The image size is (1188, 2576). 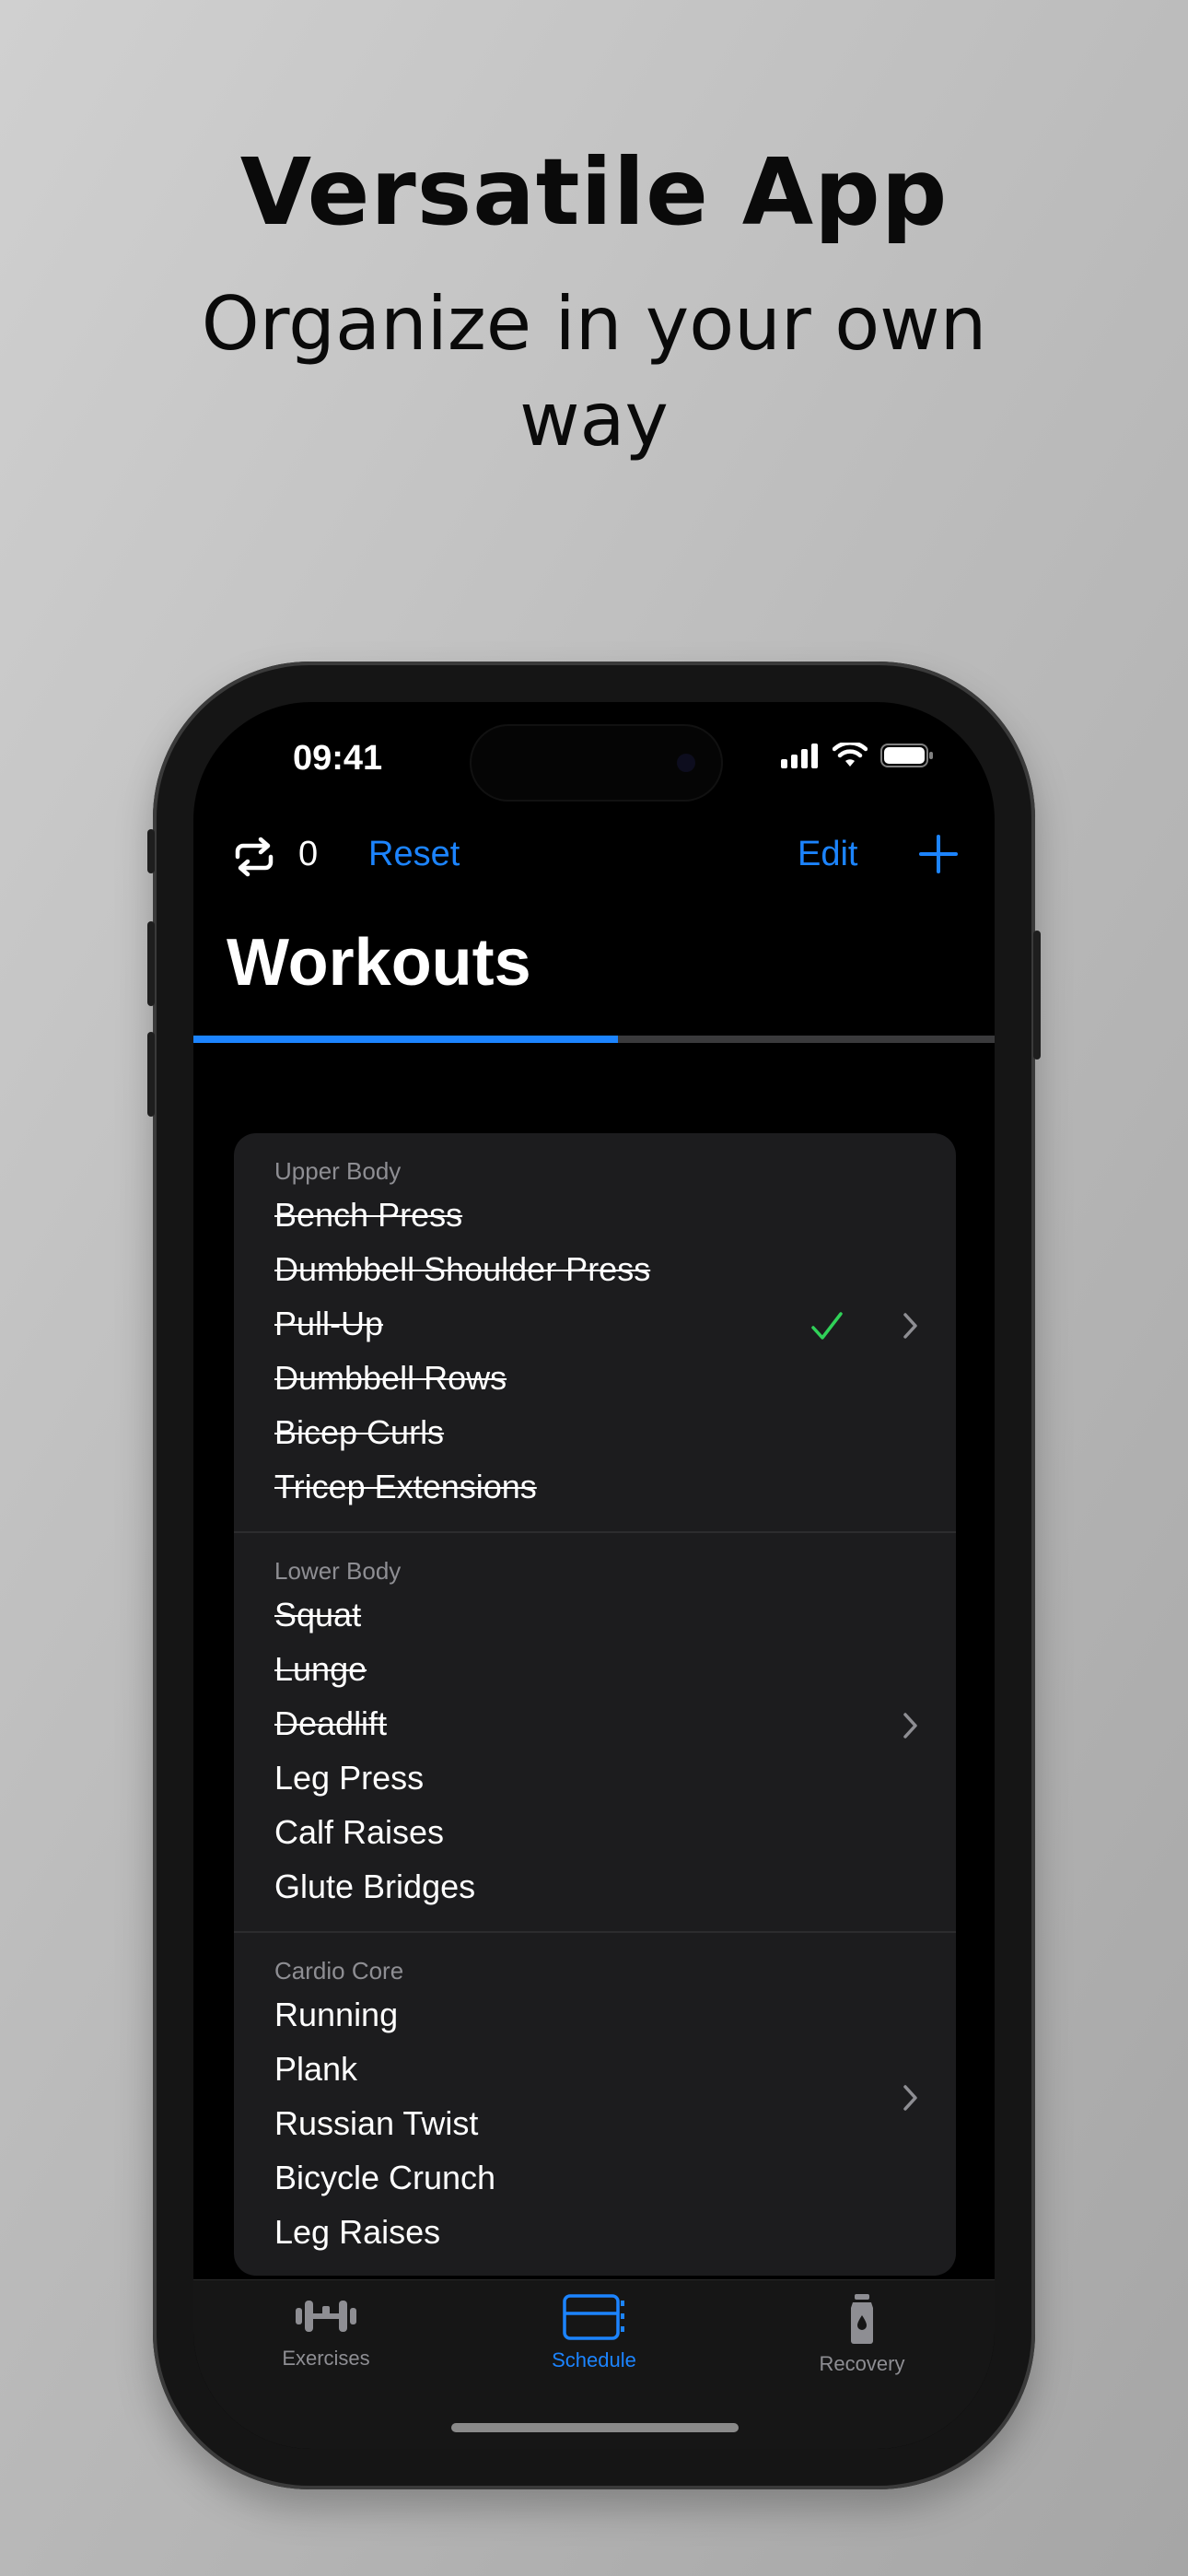 I want to click on list-item: Squat, so click(x=318, y=1615).